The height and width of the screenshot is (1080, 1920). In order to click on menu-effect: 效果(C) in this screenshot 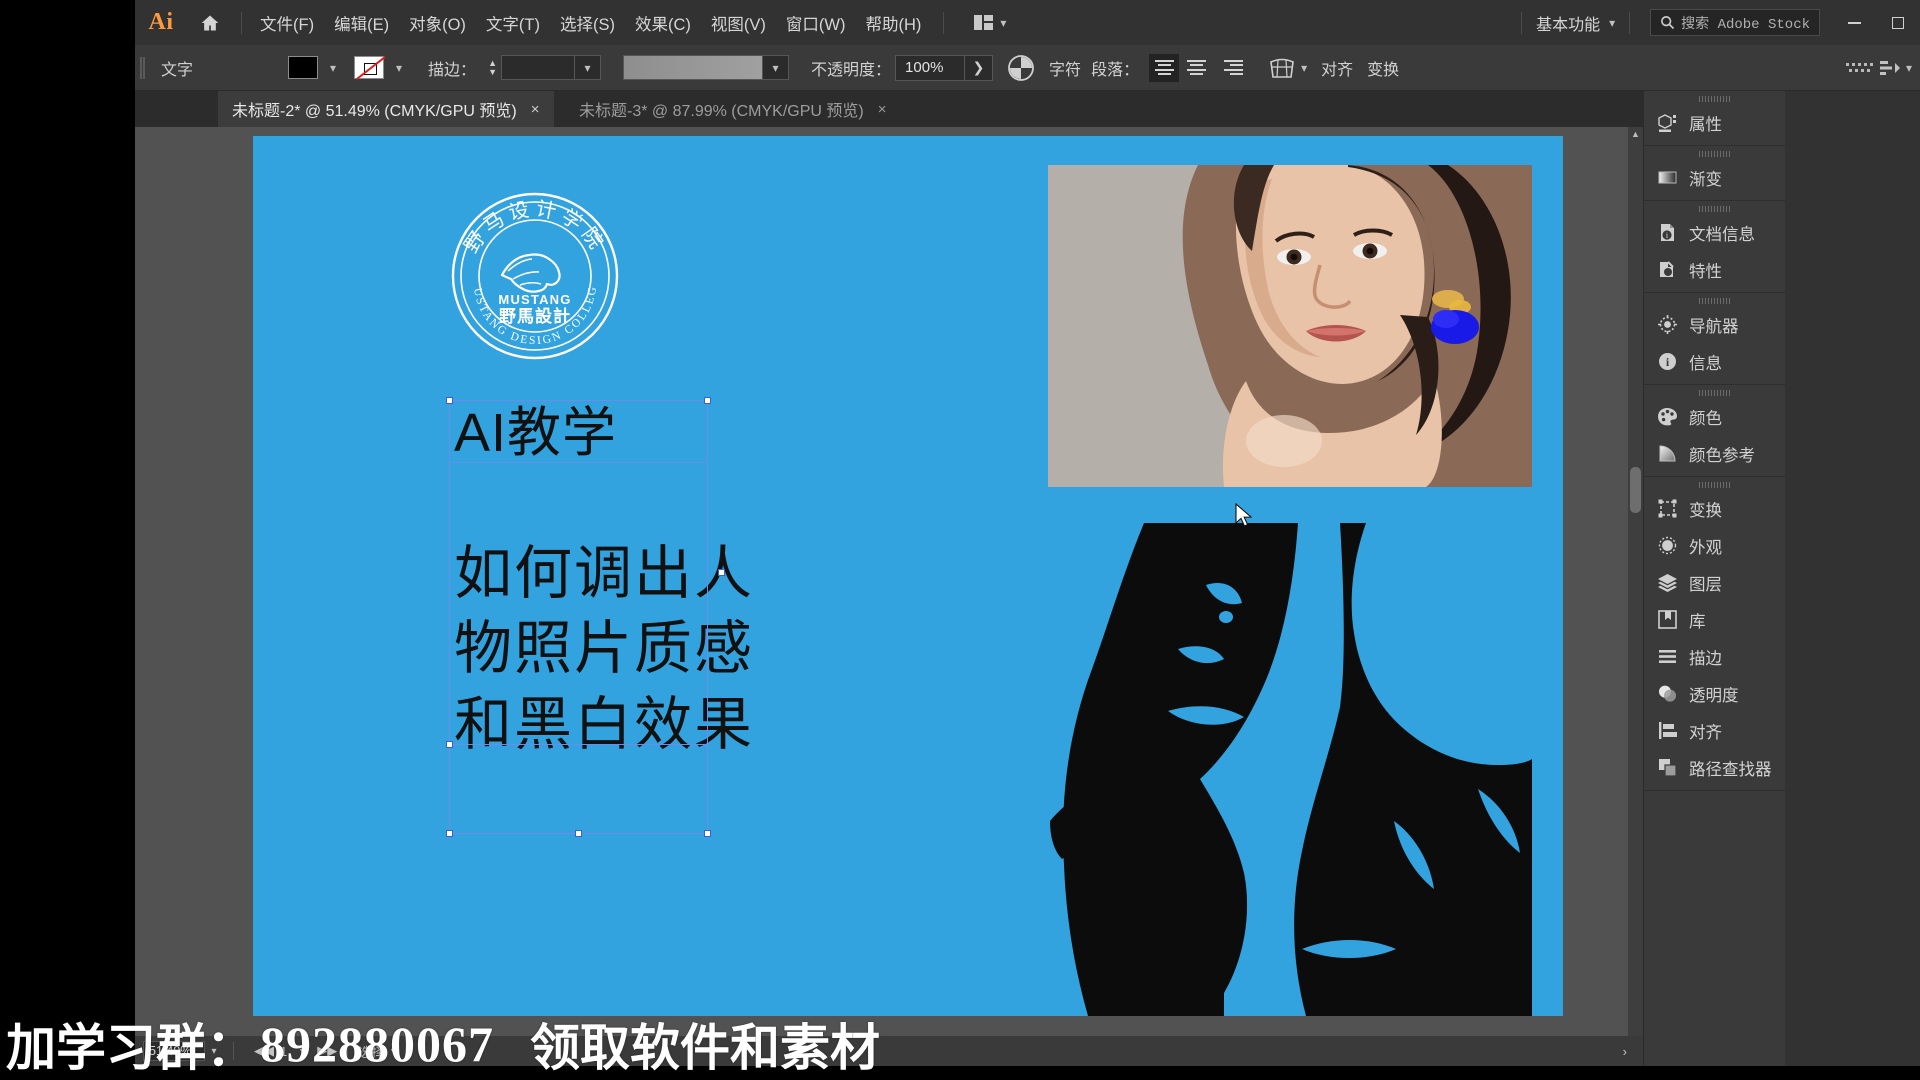, I will do `click(663, 23)`.